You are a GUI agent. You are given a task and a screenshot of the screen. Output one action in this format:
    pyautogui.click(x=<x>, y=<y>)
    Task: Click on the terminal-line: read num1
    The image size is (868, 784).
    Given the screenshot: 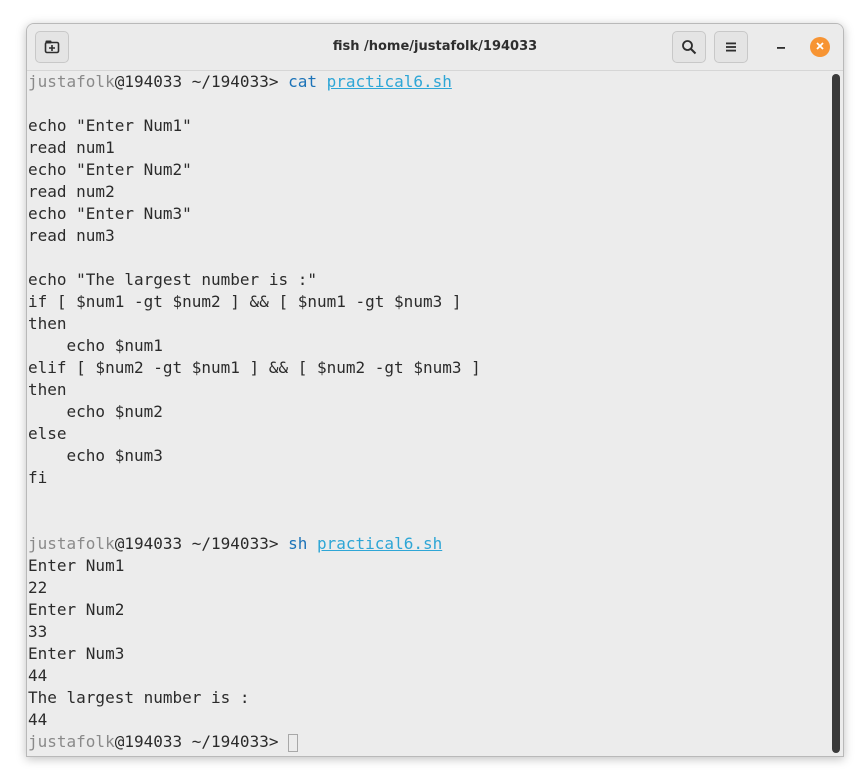 What is the action you would take?
    pyautogui.click(x=71, y=147)
    